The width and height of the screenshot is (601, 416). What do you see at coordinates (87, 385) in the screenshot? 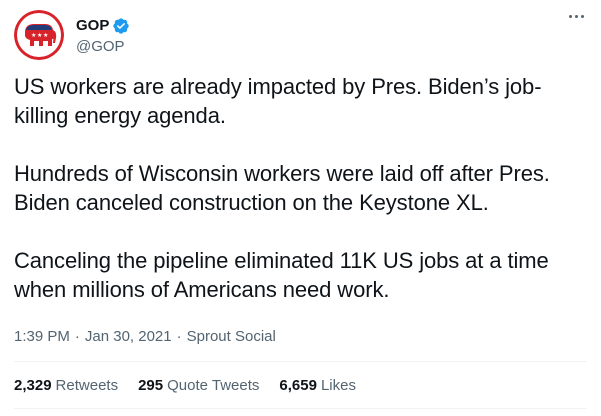
I see `retweets-label: Retweets` at bounding box center [87, 385].